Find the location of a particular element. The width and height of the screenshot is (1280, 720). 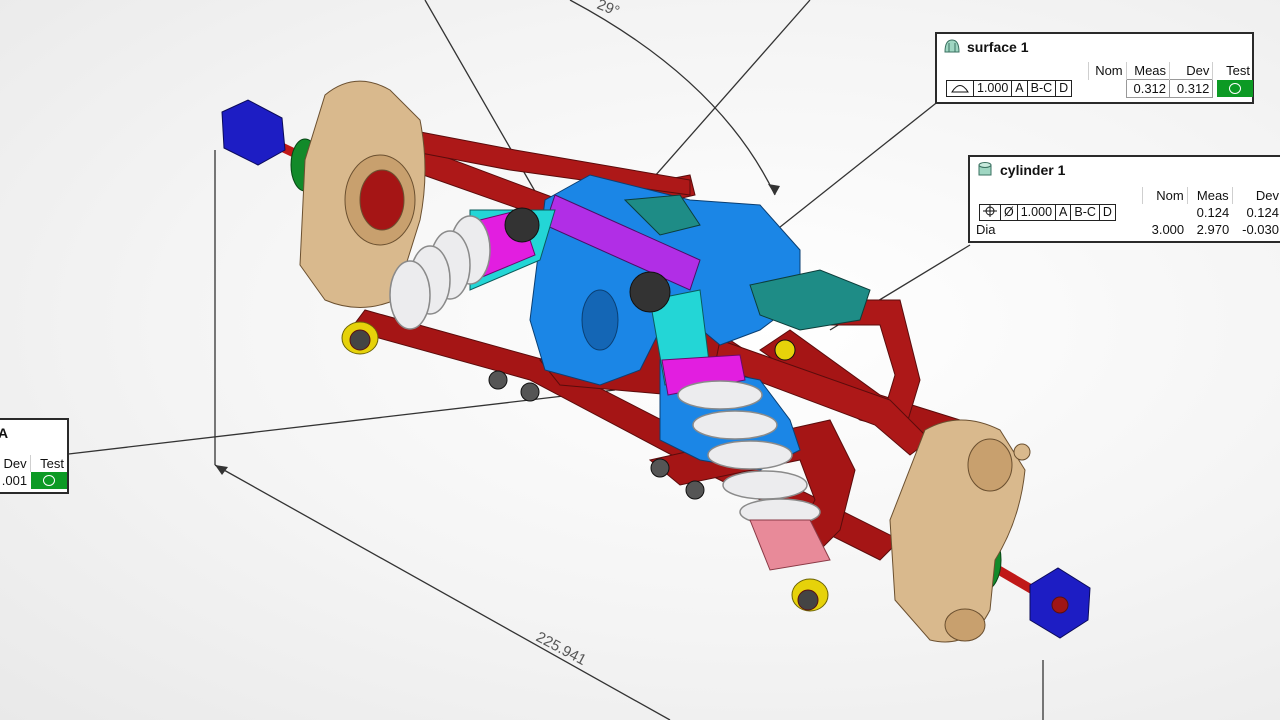

feature-control-frame: Ø 1.000 A B-C D is located at coordinates (1047, 212).